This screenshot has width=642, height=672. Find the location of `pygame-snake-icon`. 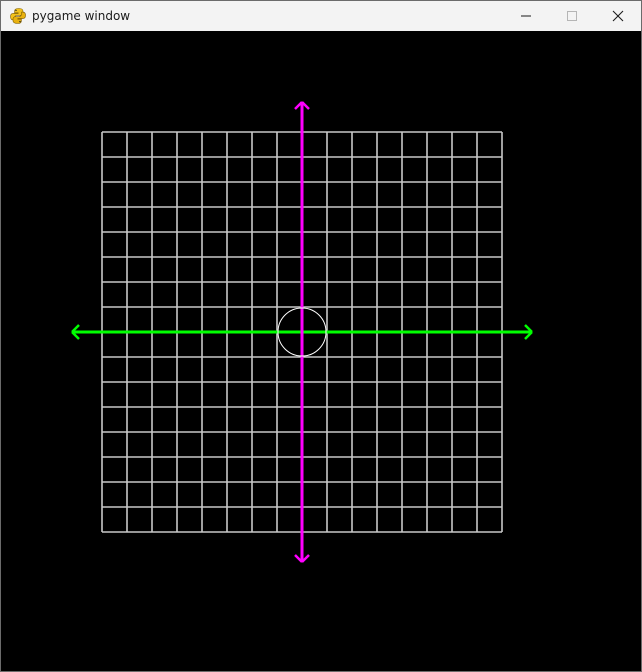

pygame-snake-icon is located at coordinates (18, 16).